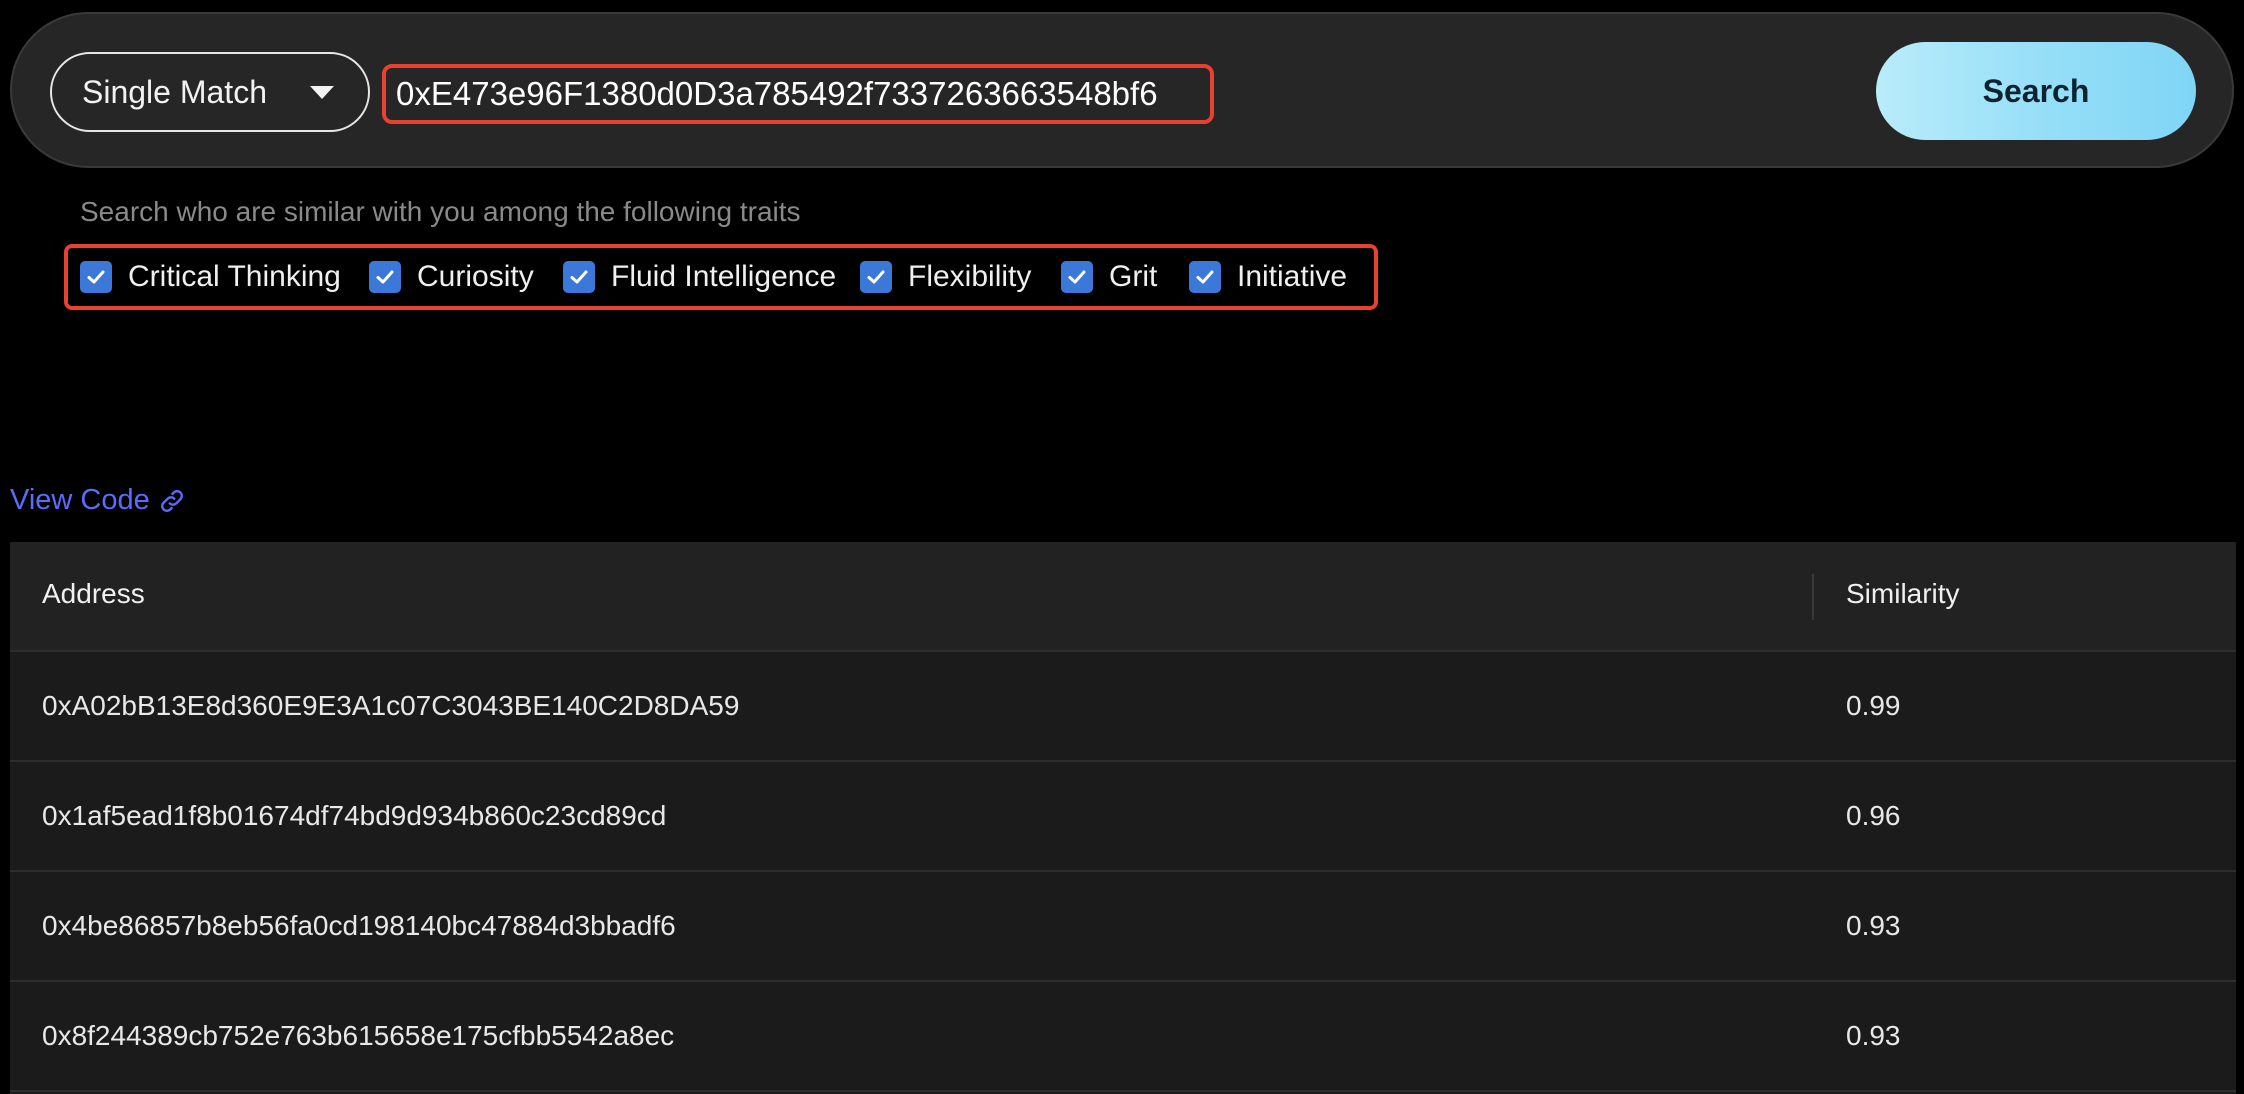 This screenshot has width=2244, height=1094. I want to click on trait-flexibility: Flexibility, so click(945, 277).